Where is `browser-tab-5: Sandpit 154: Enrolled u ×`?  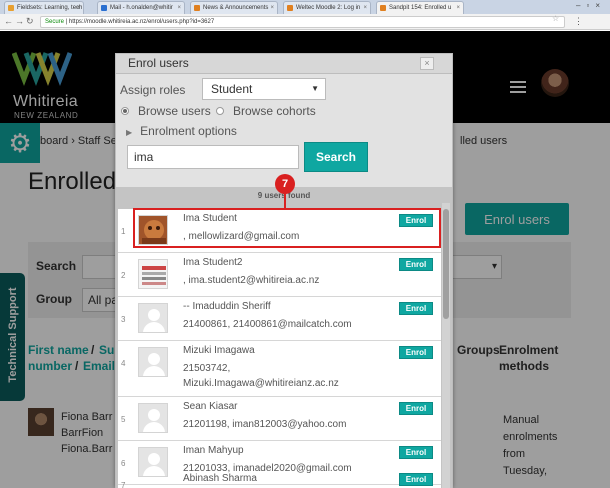
browser-tab-5: Sandpit 154: Enrolled u × is located at coordinates (420, 7).